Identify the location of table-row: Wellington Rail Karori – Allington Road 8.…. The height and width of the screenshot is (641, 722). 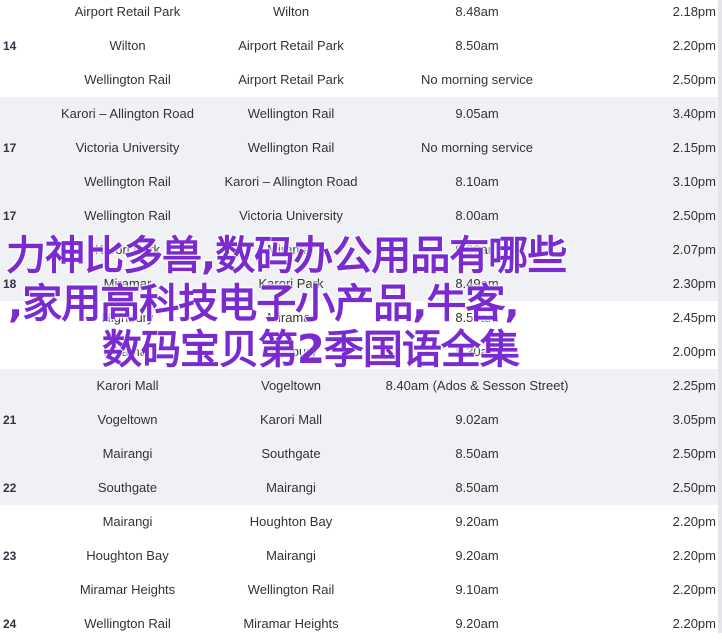
(361, 182).